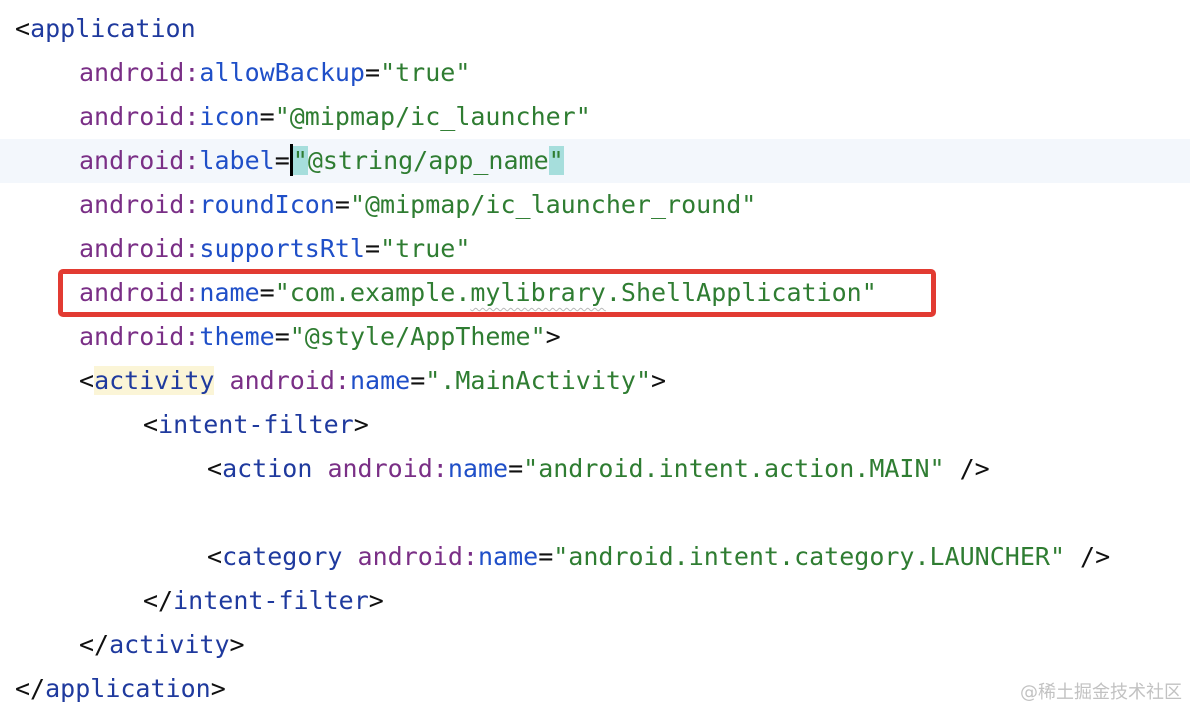  What do you see at coordinates (553, 204) in the screenshot?
I see `code-token: "@mipmap/ic_launcher_round"` at bounding box center [553, 204].